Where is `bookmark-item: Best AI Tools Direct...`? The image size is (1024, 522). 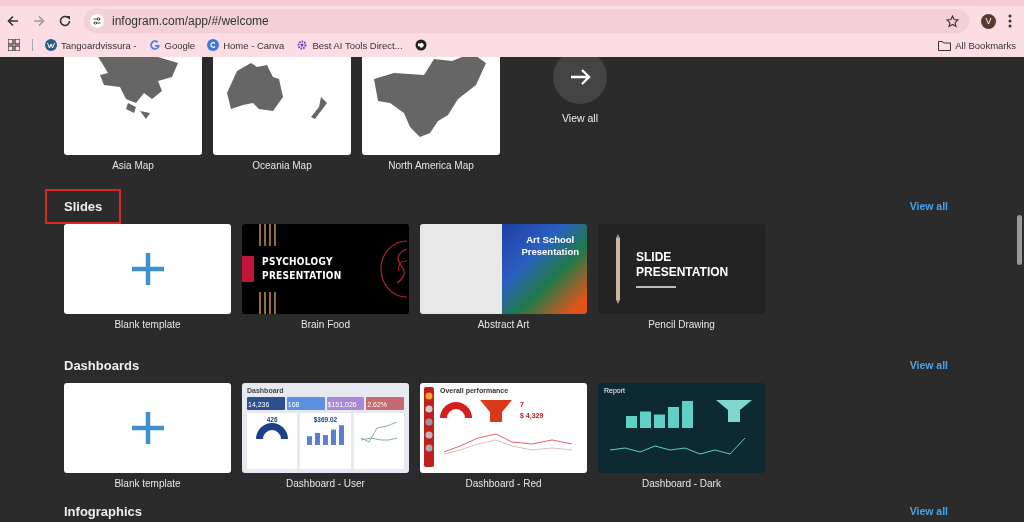 bookmark-item: Best AI Tools Direct... is located at coordinates (349, 45).